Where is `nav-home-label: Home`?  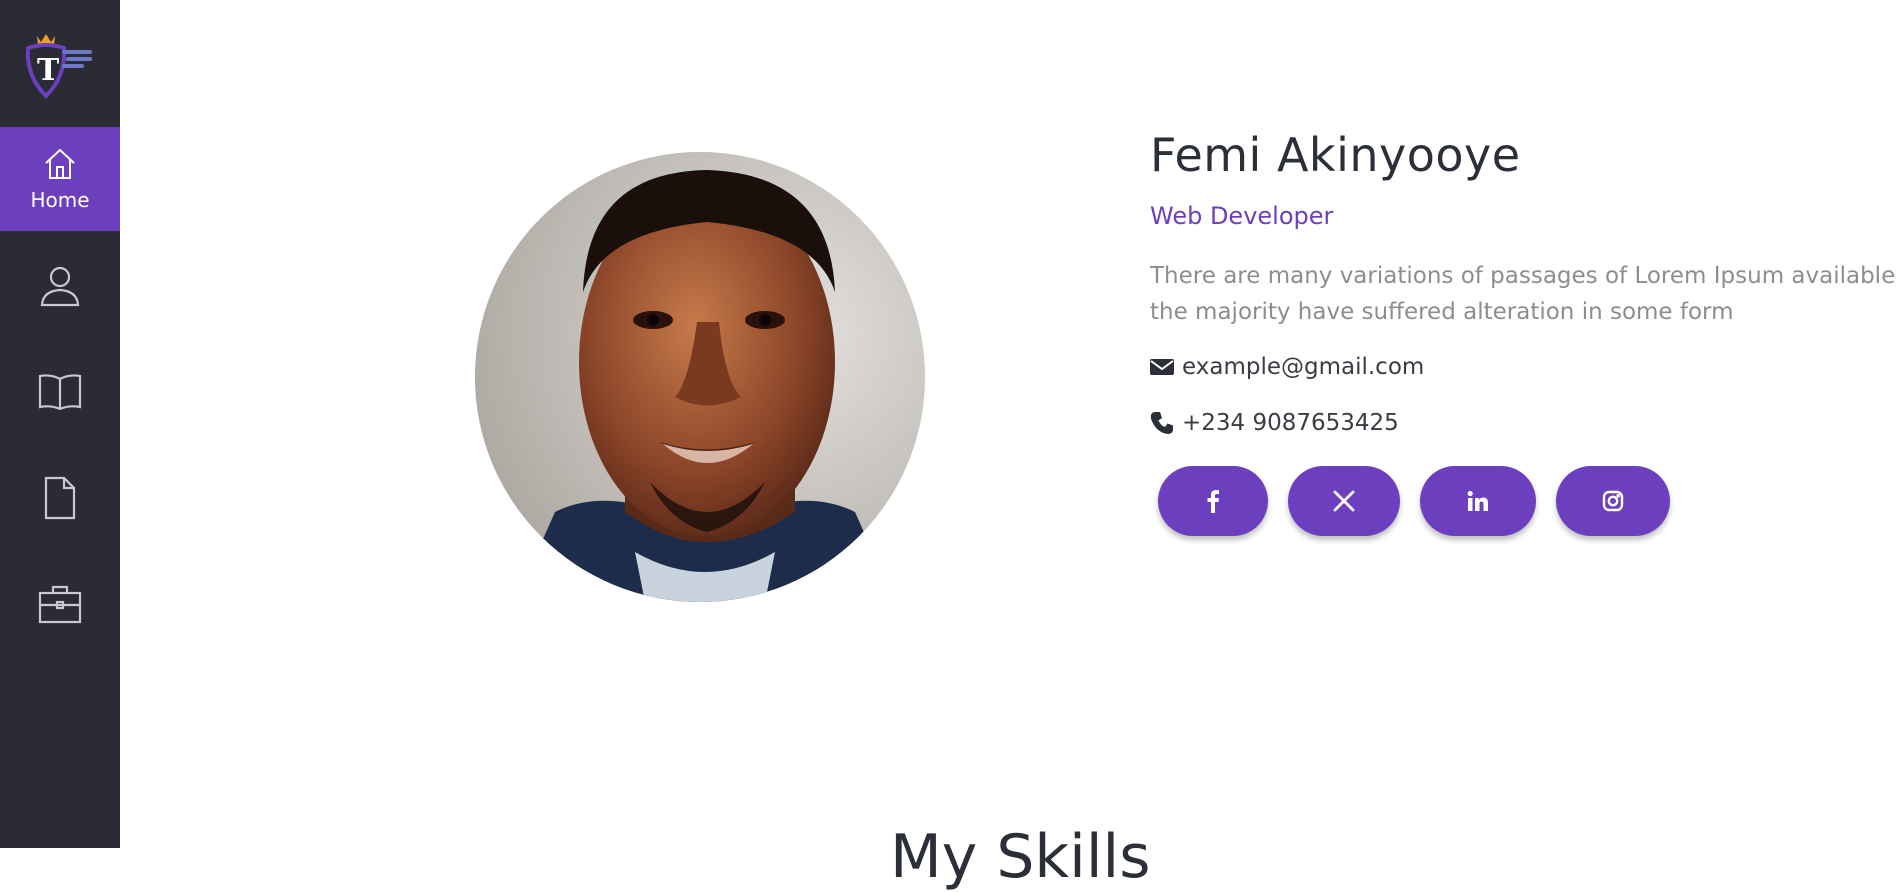 nav-home-label: Home is located at coordinates (60, 200).